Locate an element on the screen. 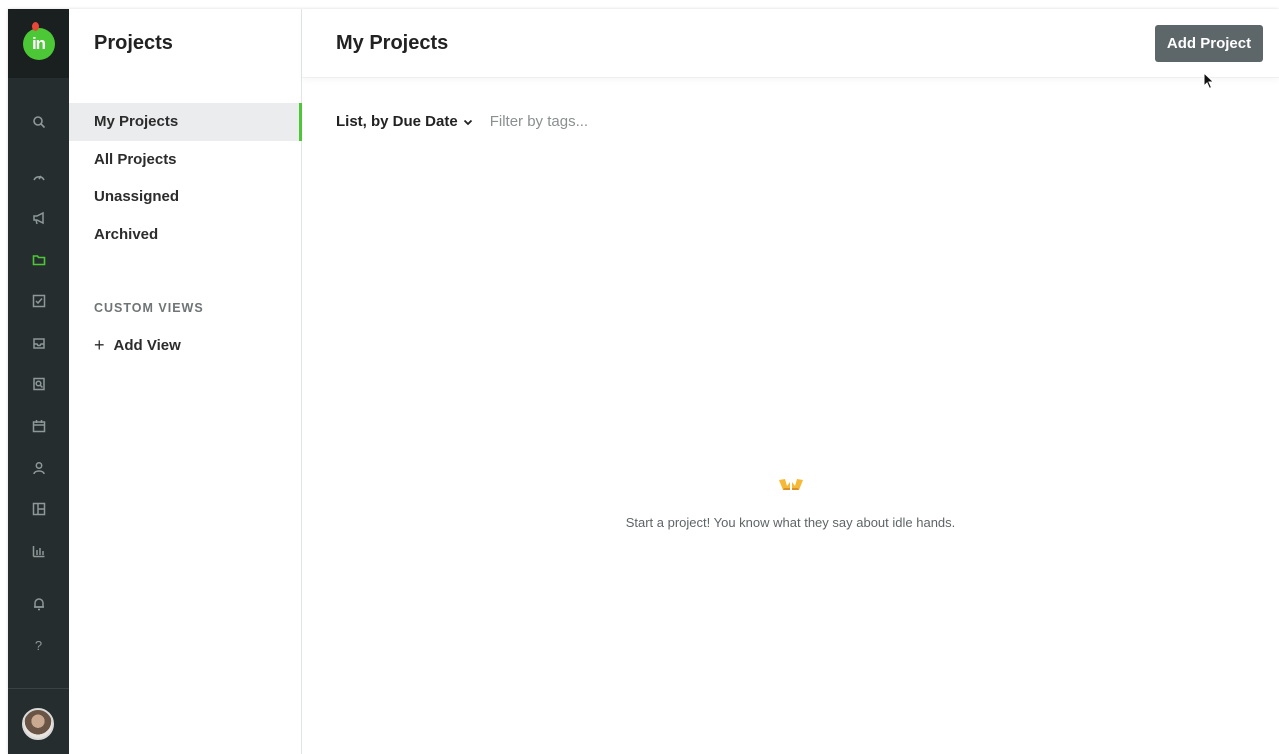  sort-label: List, by Due Date is located at coordinates (397, 121).